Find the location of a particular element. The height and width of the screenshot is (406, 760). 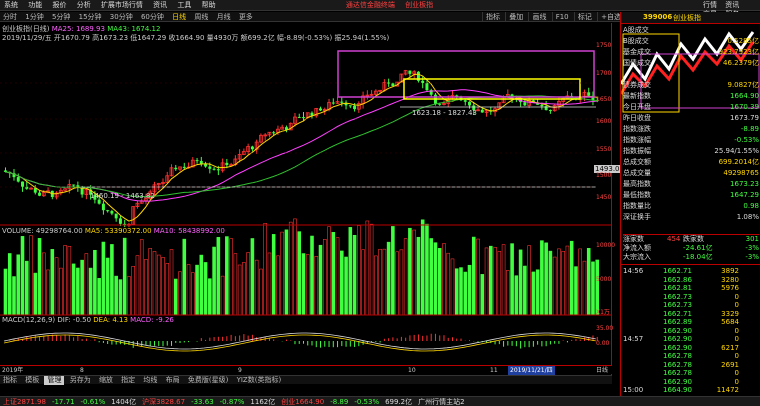

promo-symbol: 创业板指 is located at coordinates (419, 5).